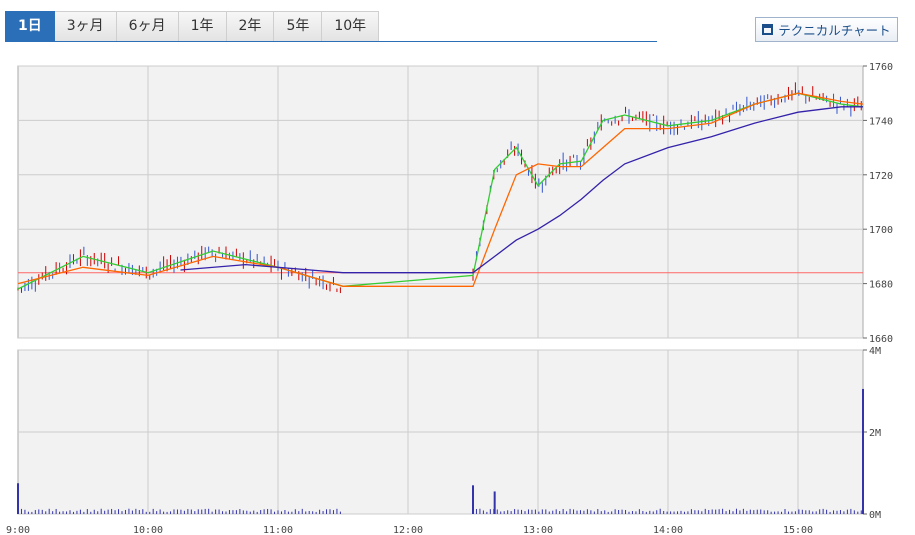  I want to click on price-tick-label: 1720, so click(881, 176).